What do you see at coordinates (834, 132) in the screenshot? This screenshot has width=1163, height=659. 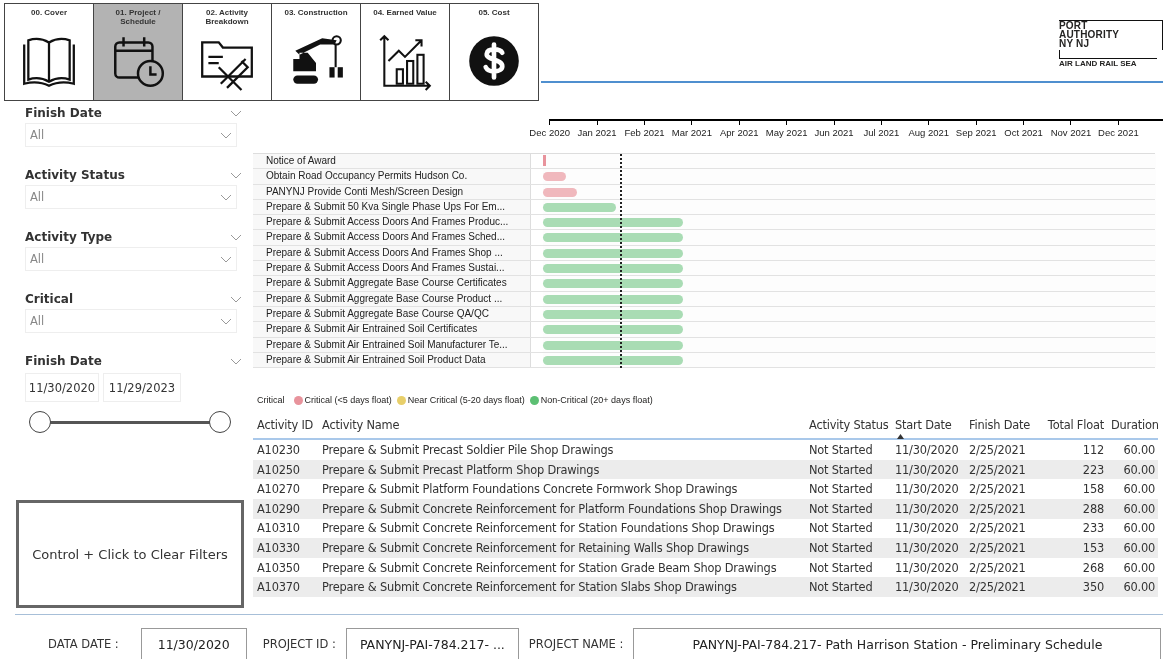 I see `month-label: Jun 2021` at bounding box center [834, 132].